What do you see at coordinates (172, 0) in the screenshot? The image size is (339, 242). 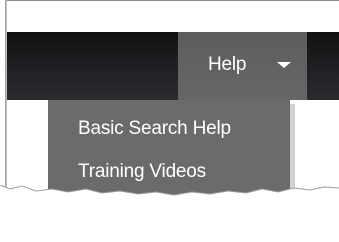 I see `frame-top-border` at bounding box center [172, 0].